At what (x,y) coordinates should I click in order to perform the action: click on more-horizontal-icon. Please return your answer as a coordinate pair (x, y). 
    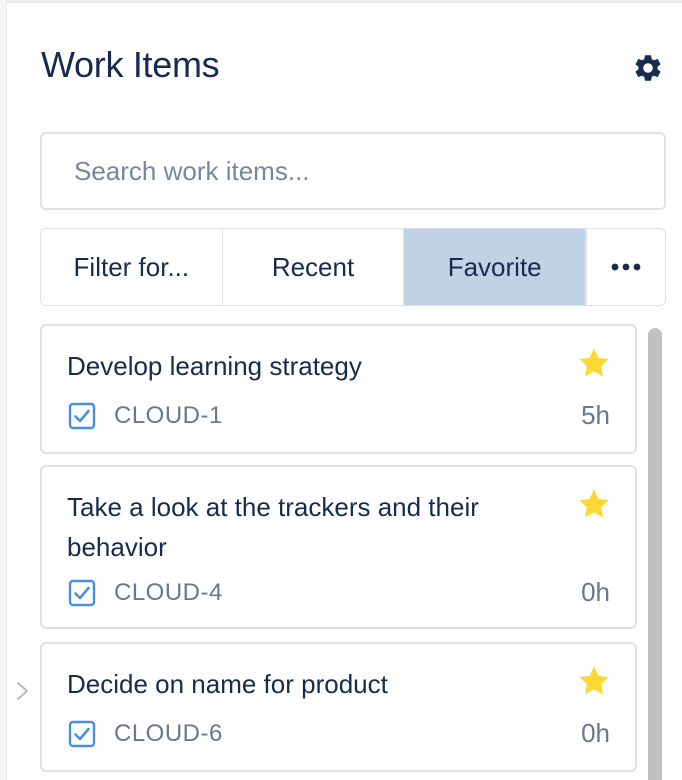
    Looking at the image, I should click on (626, 267).